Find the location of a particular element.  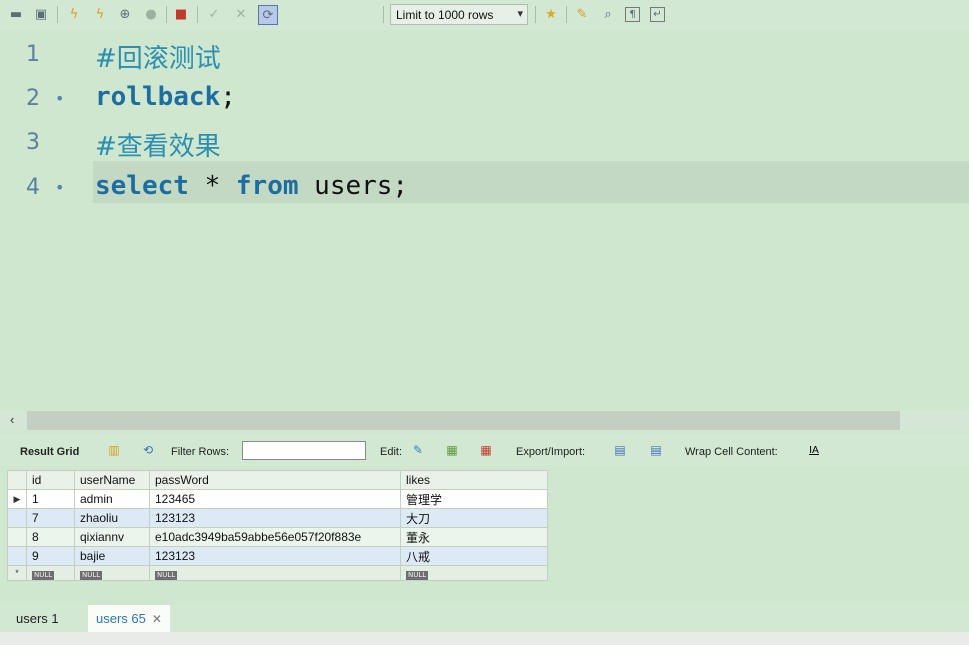

find-icon: ⌕ is located at coordinates (608, 14).